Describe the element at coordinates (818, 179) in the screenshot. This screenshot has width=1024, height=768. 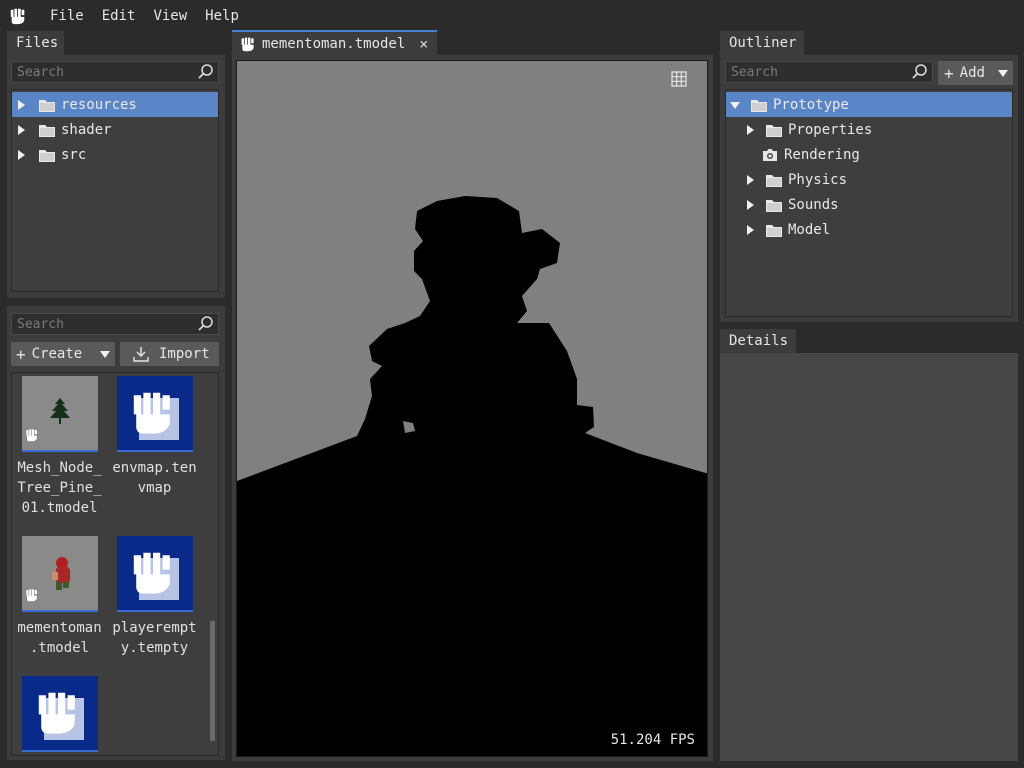
I see `outliner-item-label: Physics` at that location.